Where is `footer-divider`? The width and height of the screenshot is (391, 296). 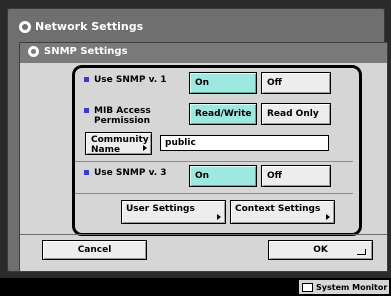
footer-divider is located at coordinates (203, 234).